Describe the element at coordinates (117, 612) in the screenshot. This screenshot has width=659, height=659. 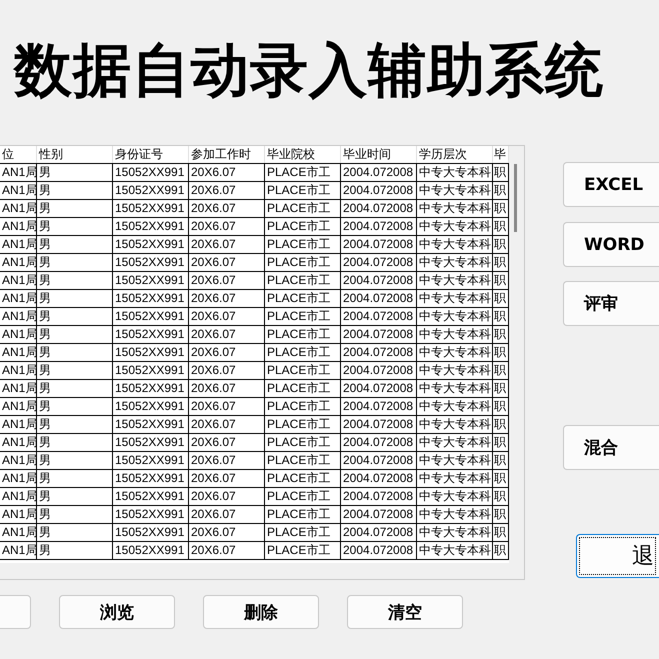
I see `action-button: 浏览` at that location.